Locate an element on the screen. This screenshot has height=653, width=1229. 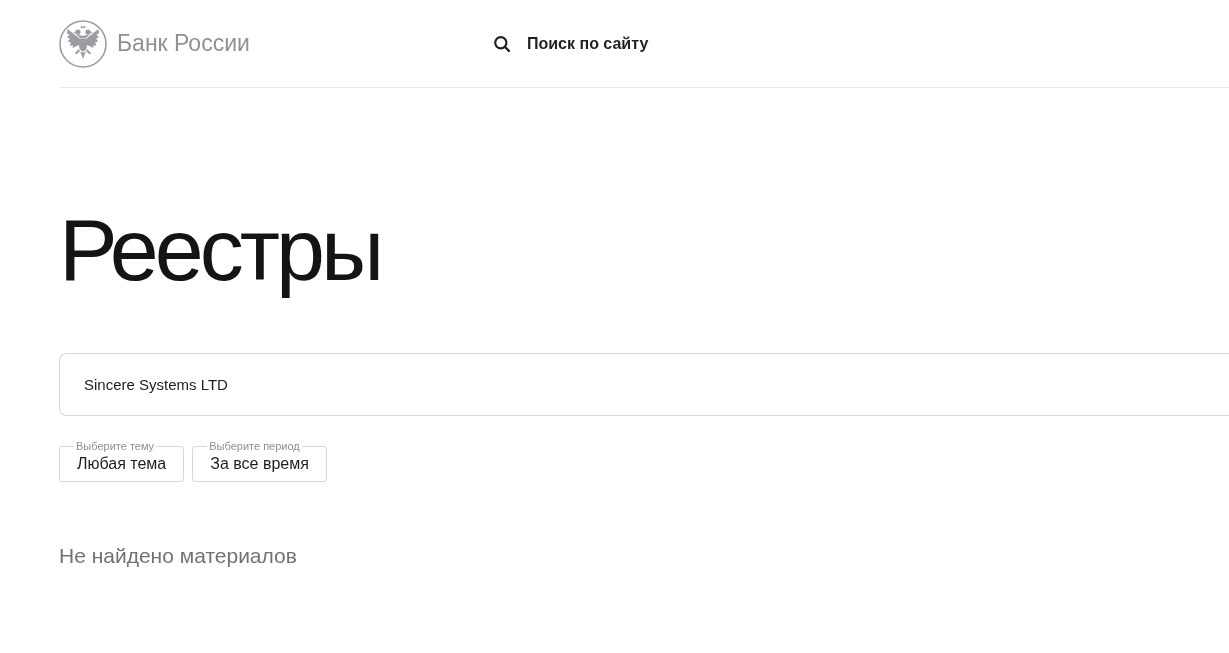
page-title: Реестры is located at coordinates (220, 250).